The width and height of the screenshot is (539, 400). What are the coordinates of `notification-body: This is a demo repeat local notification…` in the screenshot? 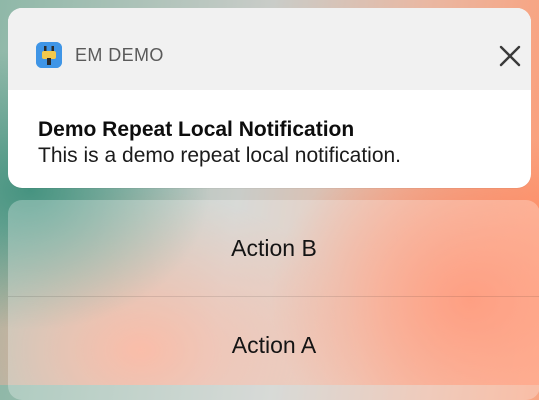 It's located at (220, 155).